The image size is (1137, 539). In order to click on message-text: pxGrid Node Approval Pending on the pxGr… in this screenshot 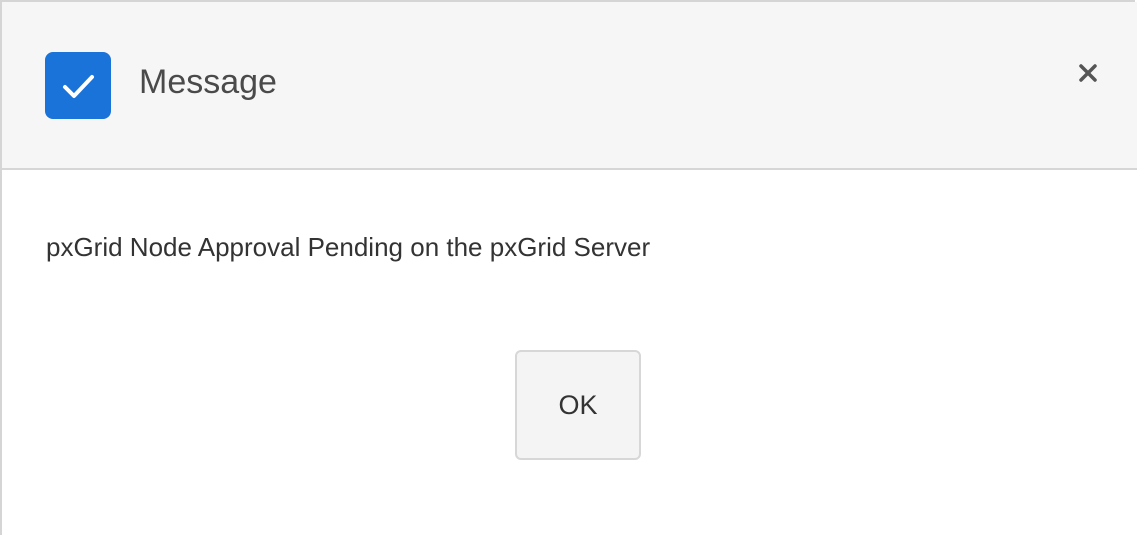, I will do `click(348, 247)`.